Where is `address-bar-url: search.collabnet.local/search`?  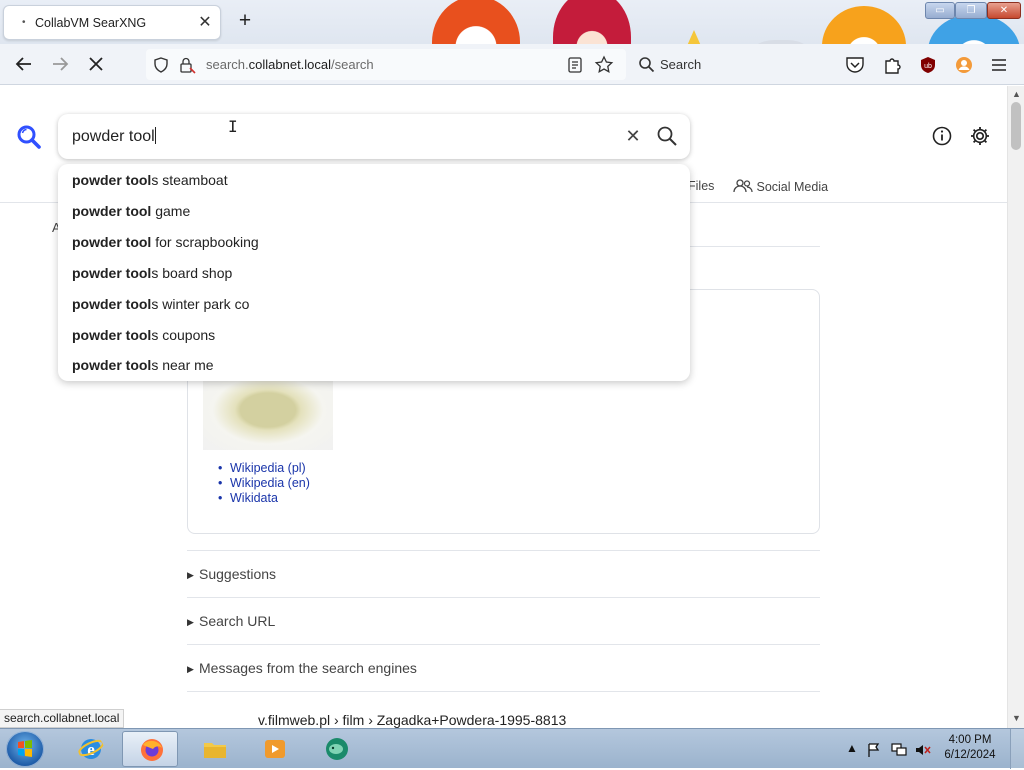 address-bar-url: search.collabnet.local/search is located at coordinates (290, 64).